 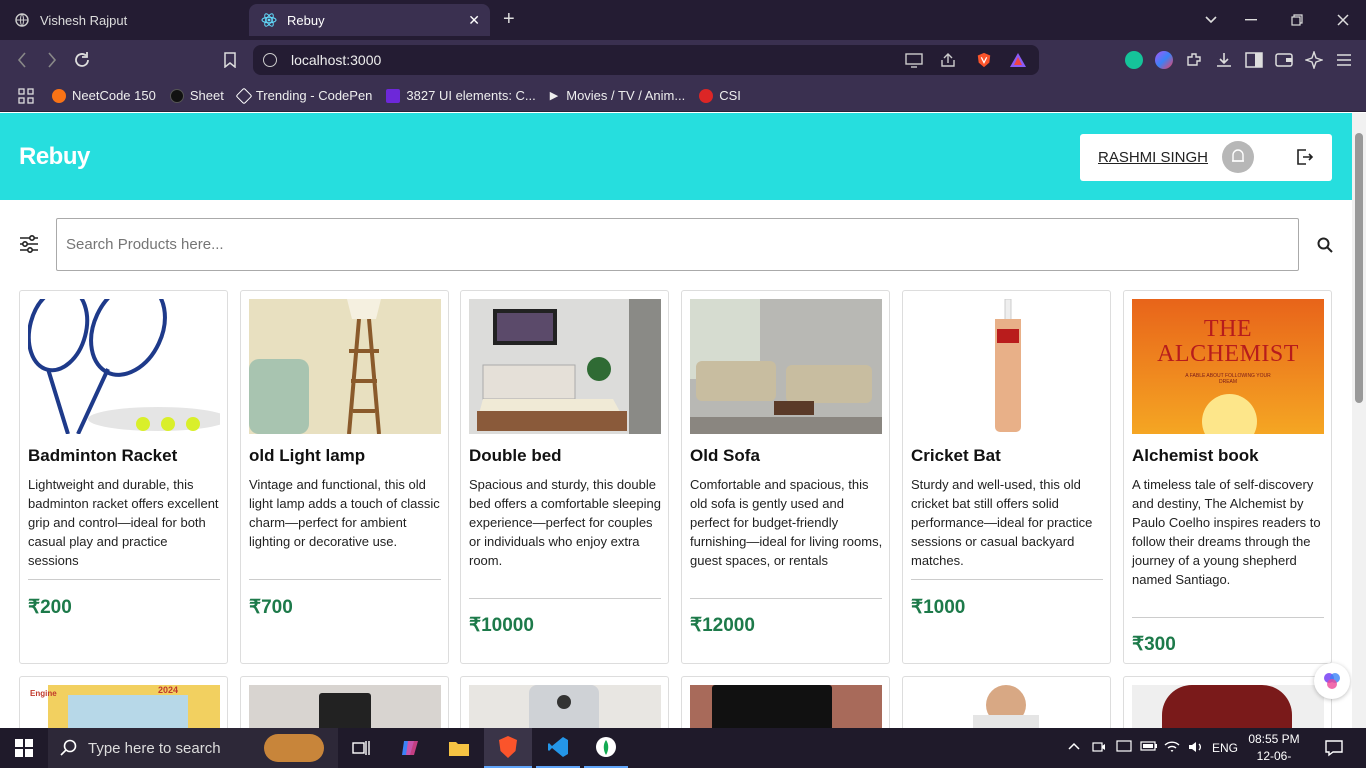 What do you see at coordinates (474, 20) in the screenshot?
I see `close-tab-icon: ✕` at bounding box center [474, 20].